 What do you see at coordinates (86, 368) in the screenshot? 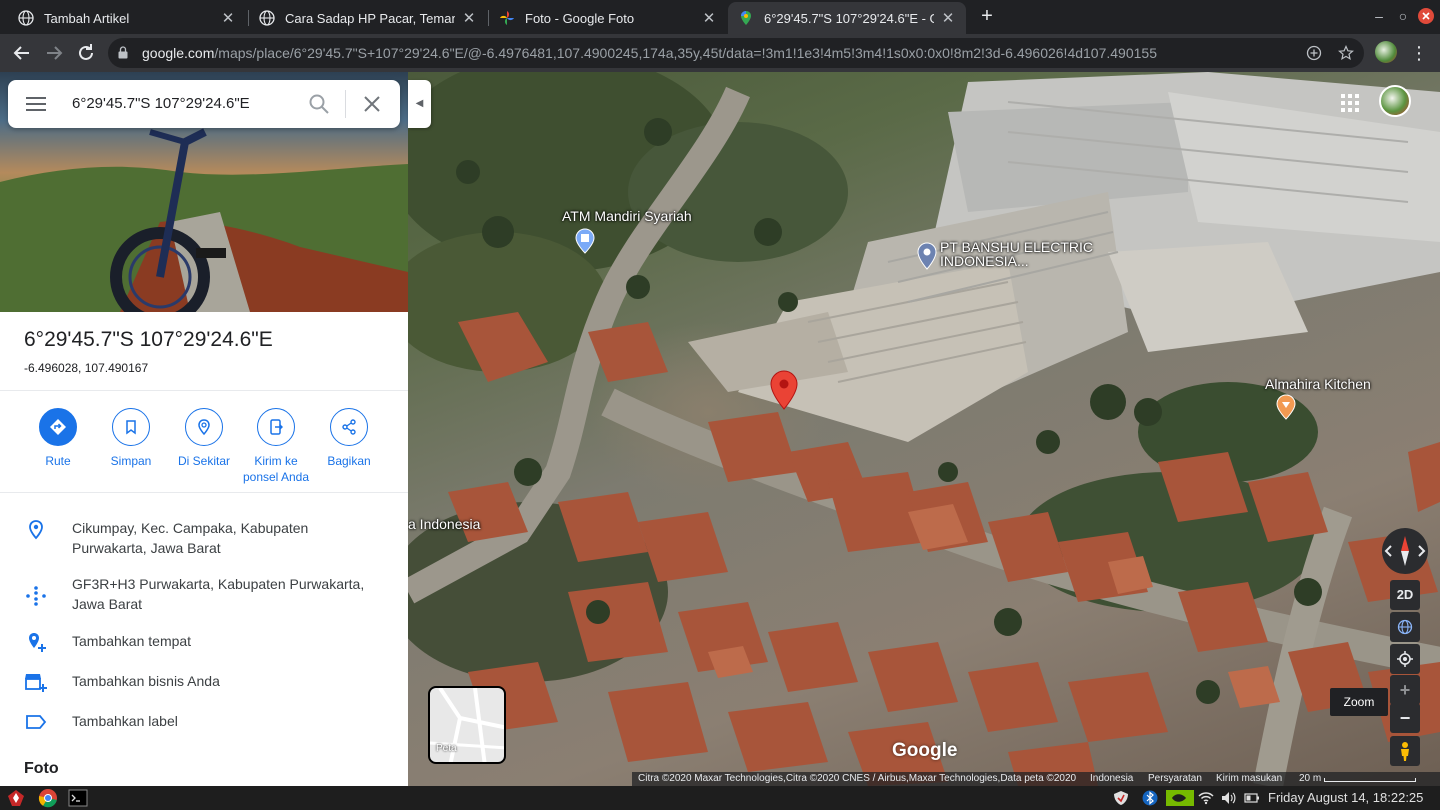
I see `place-coordinates: -6.496028, 107.490167` at bounding box center [86, 368].